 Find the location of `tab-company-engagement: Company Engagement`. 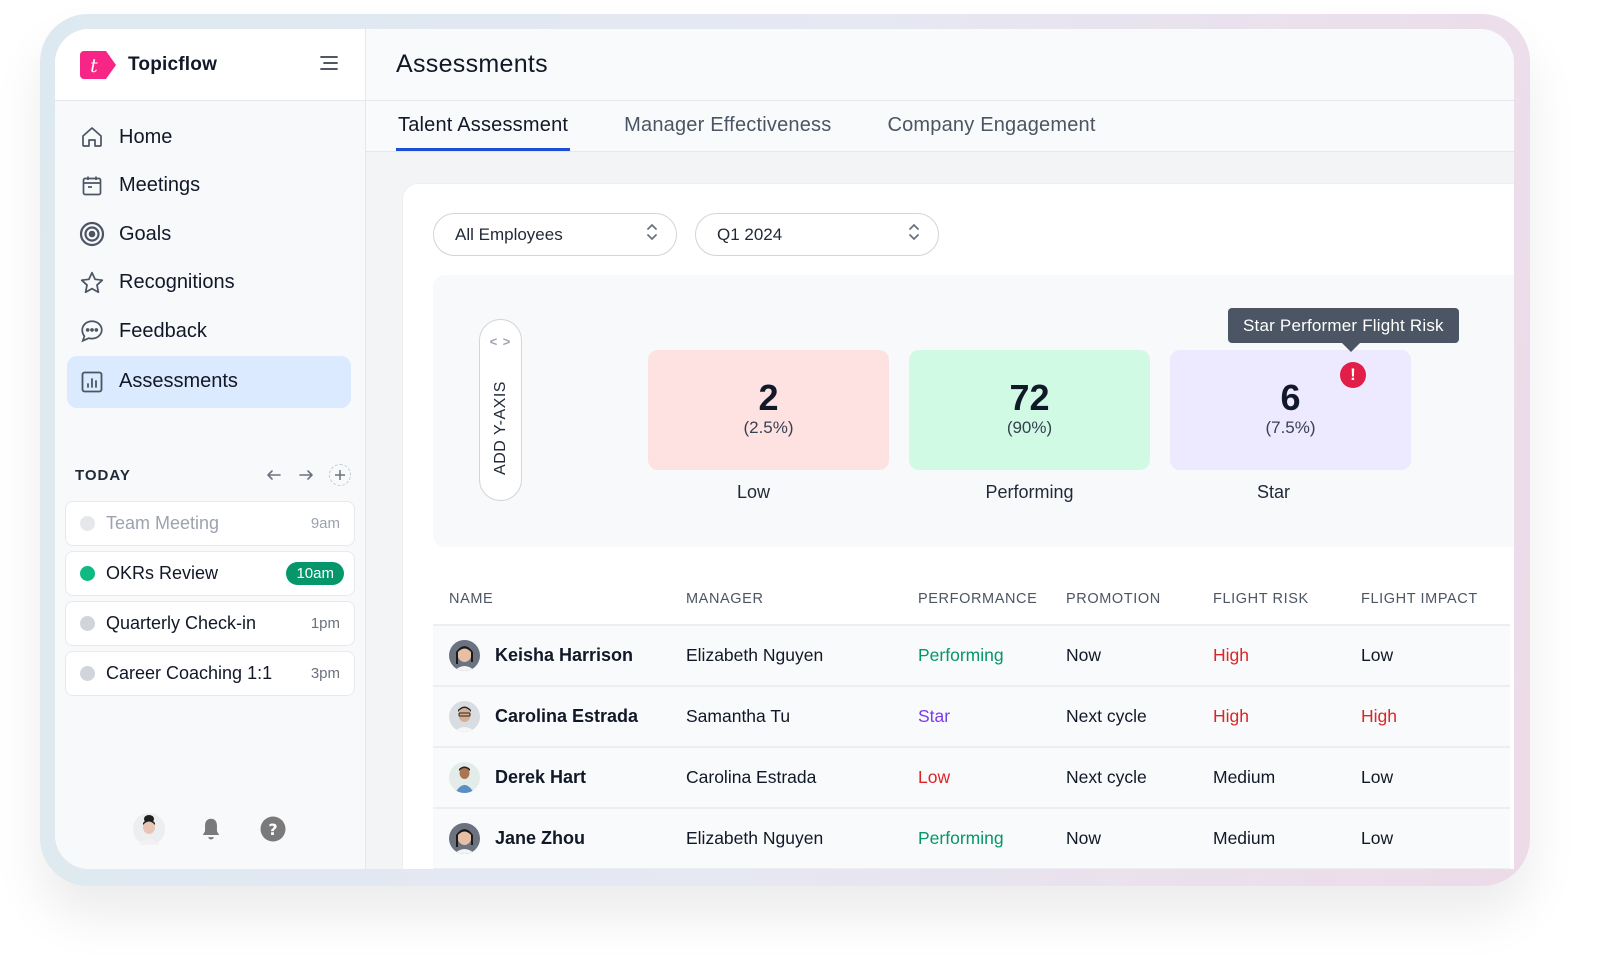

tab-company-engagement: Company Engagement is located at coordinates (991, 132).